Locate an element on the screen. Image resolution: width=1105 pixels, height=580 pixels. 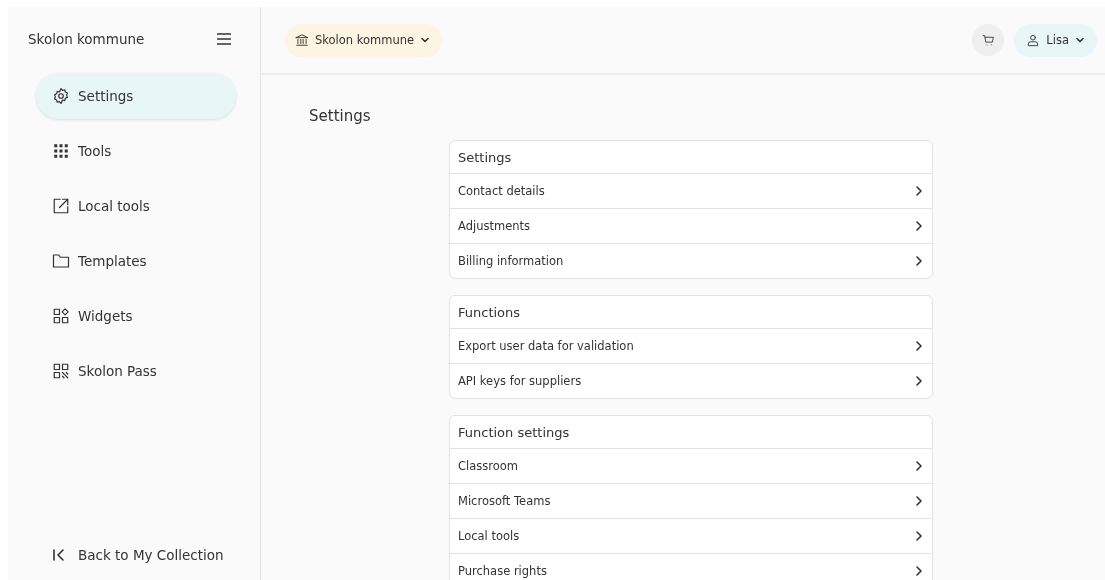
settings-row: Local tools is located at coordinates (691, 536).